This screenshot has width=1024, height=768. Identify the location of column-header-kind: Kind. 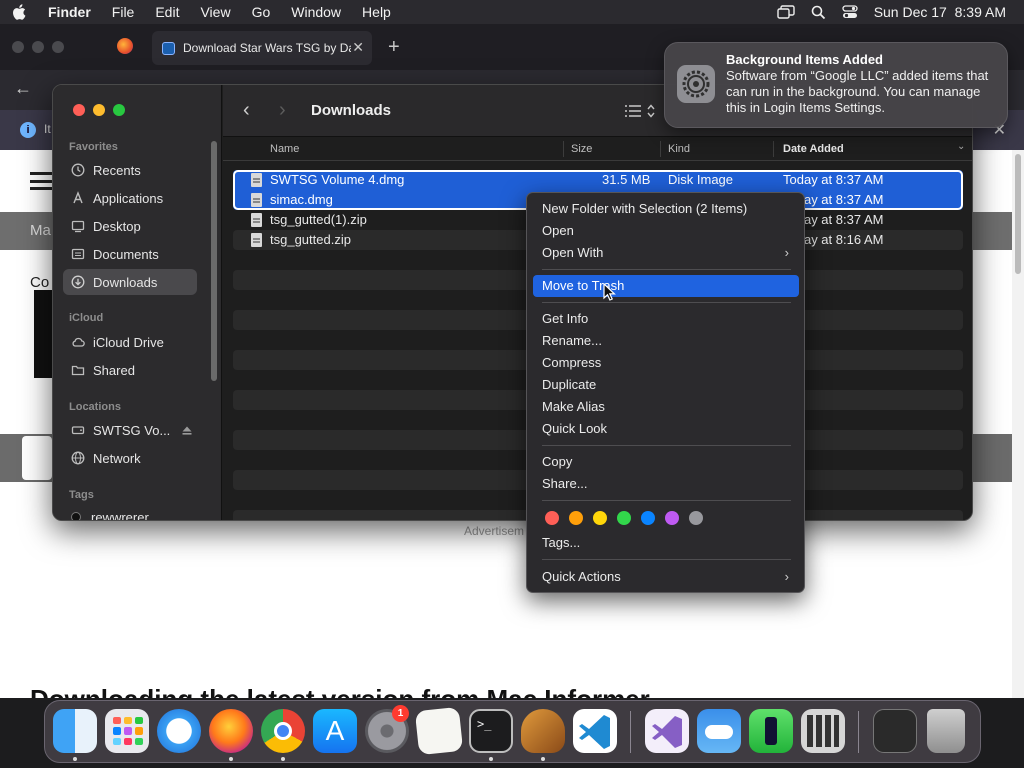
(679, 149).